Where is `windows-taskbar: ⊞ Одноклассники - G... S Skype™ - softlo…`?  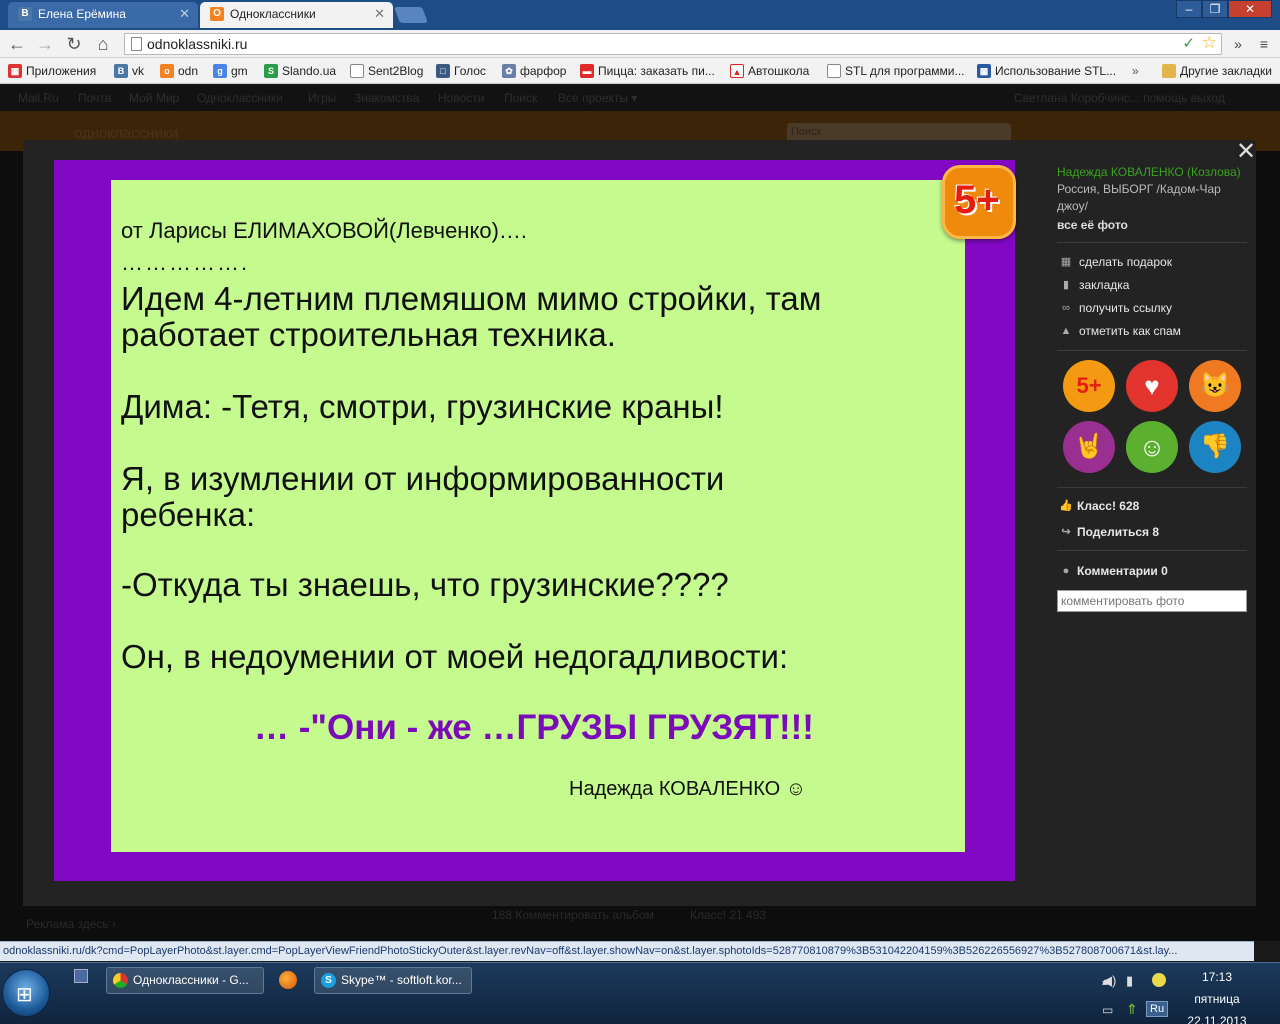
windows-taskbar: ⊞ Одноклассники - G... S Skype™ - softlo… is located at coordinates (640, 993).